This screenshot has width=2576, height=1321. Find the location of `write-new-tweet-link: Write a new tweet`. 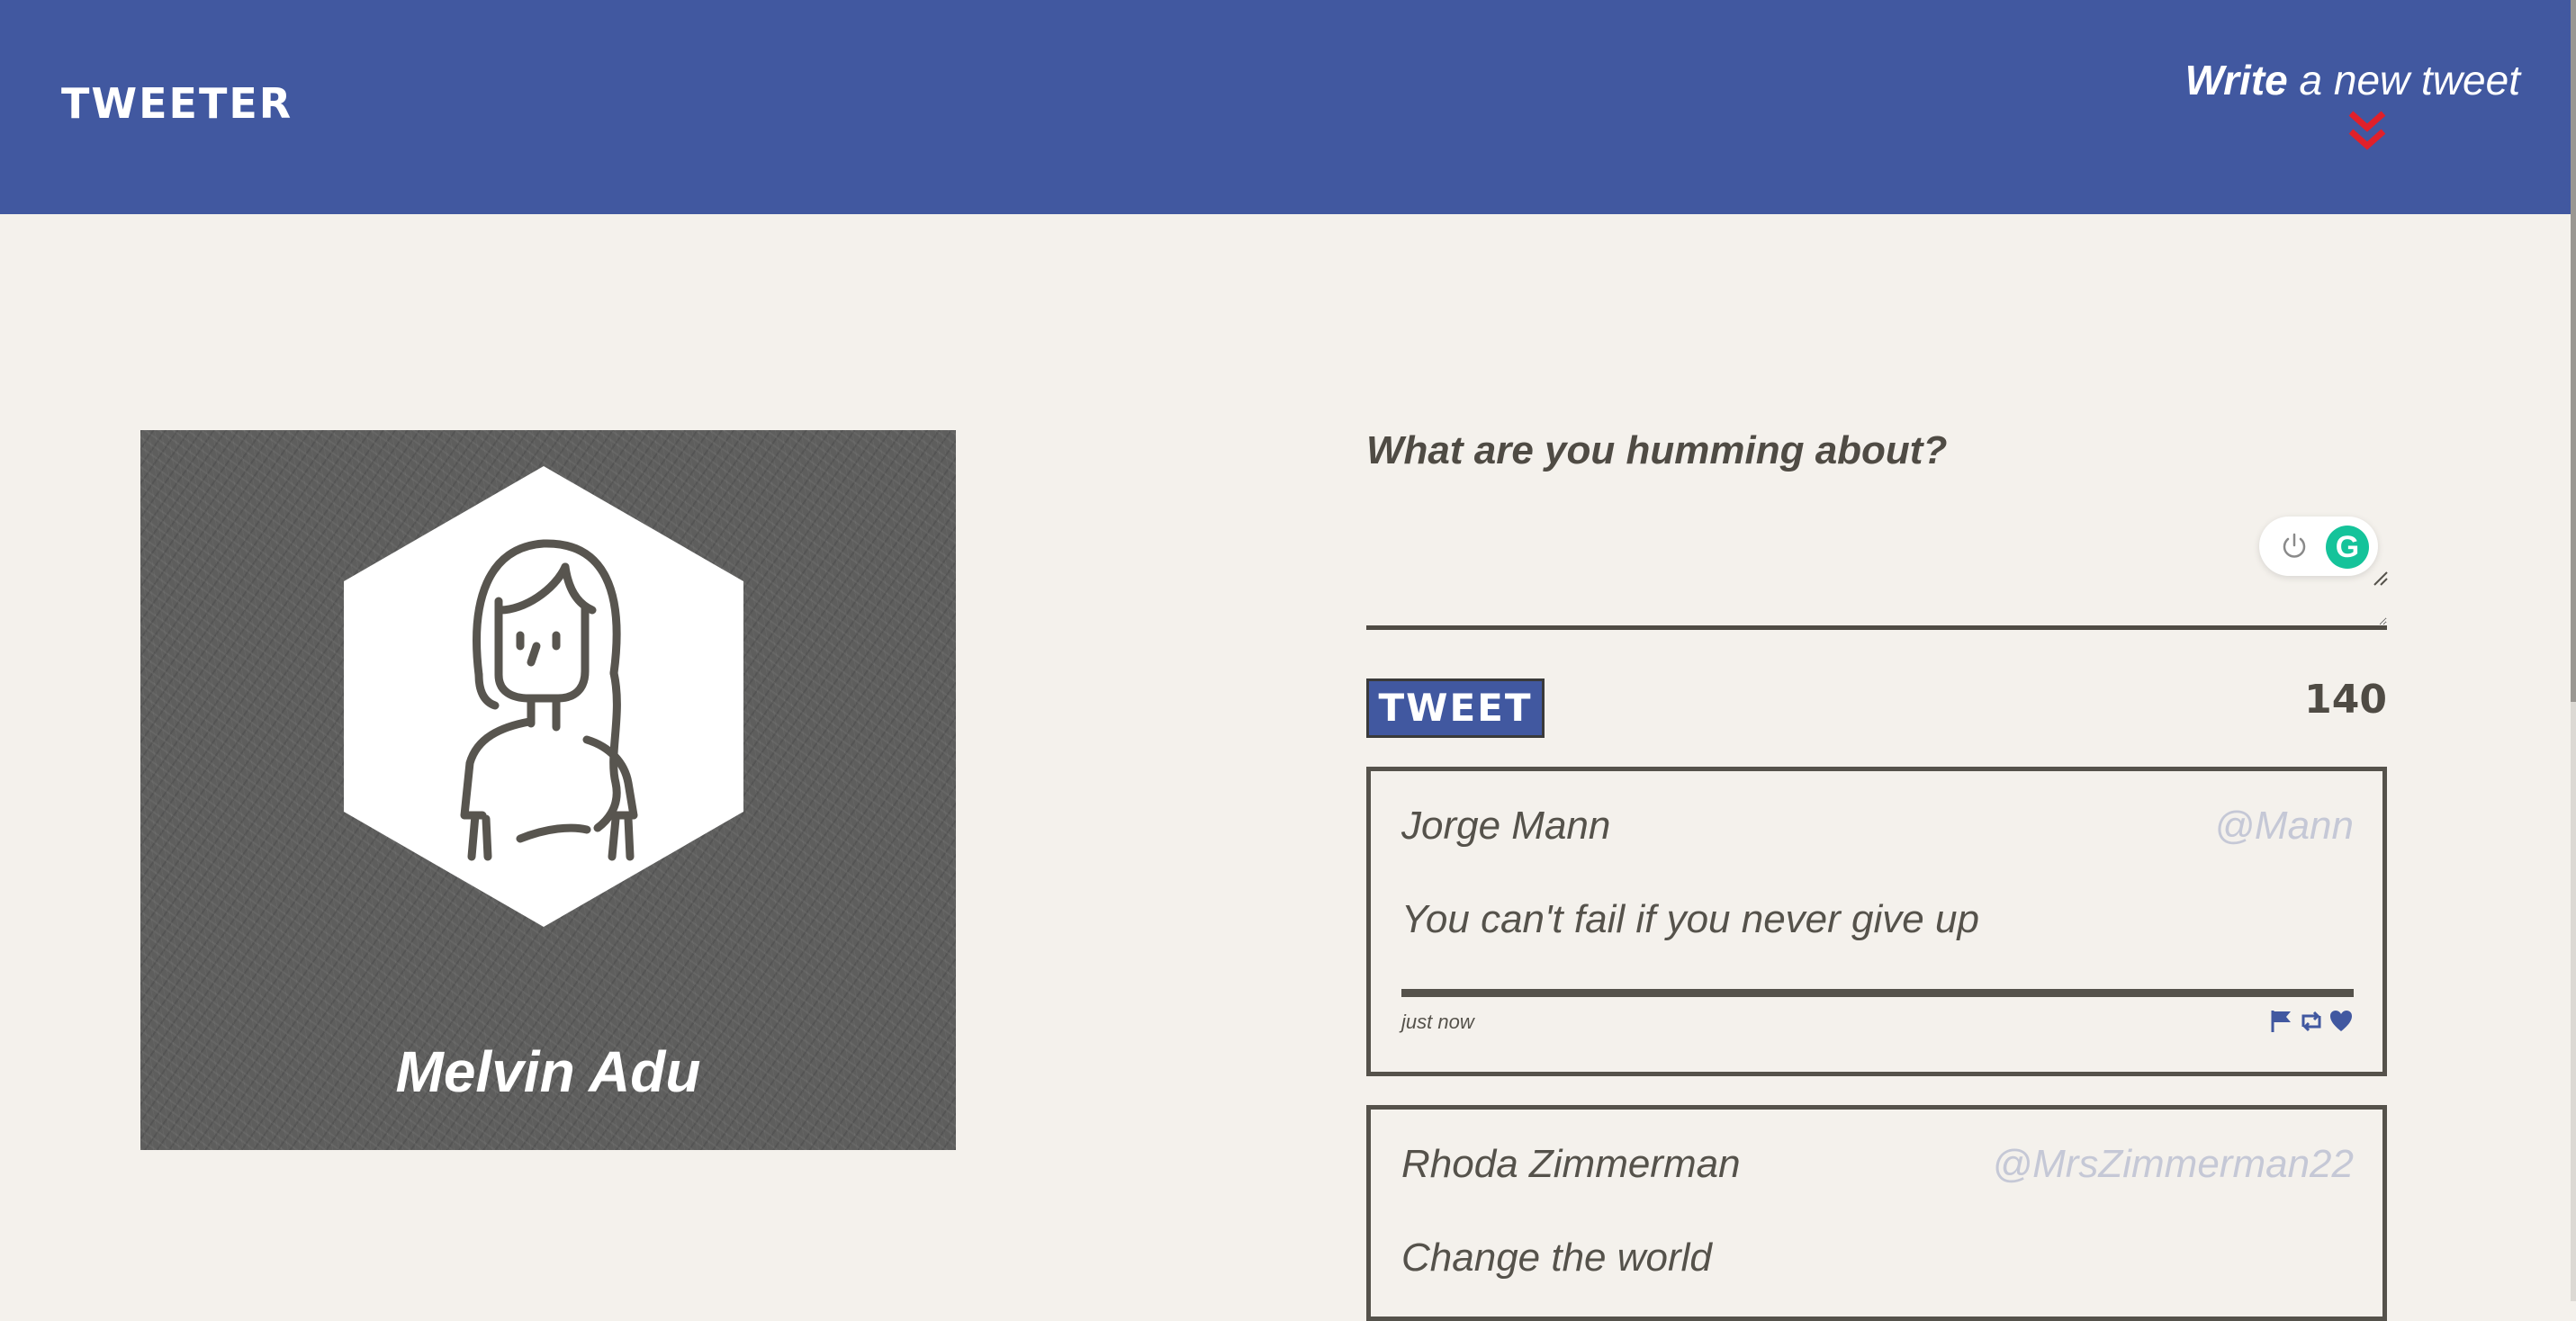

write-new-tweet-link: Write a new tweet is located at coordinates (2352, 80).